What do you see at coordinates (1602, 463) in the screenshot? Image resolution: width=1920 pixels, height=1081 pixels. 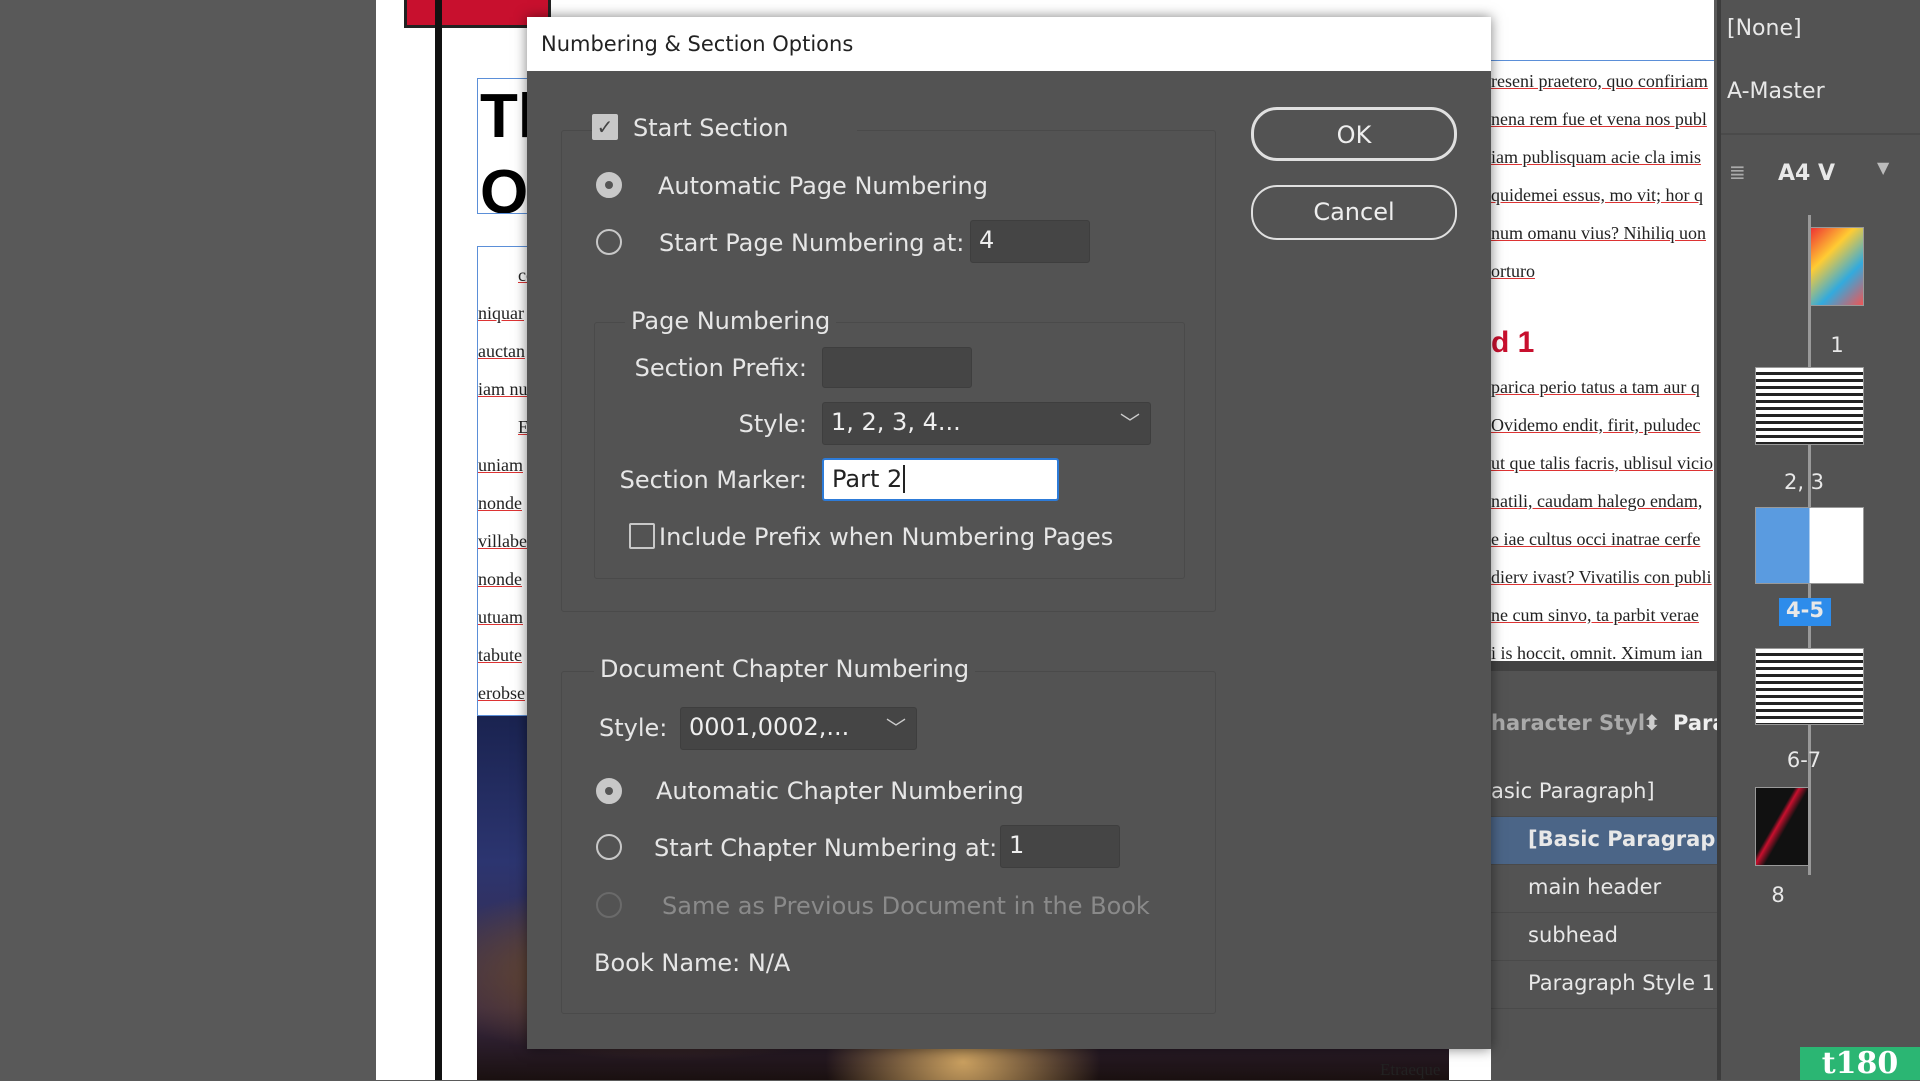 I see `text-line: ut que talis facris, ublisul vicio` at bounding box center [1602, 463].